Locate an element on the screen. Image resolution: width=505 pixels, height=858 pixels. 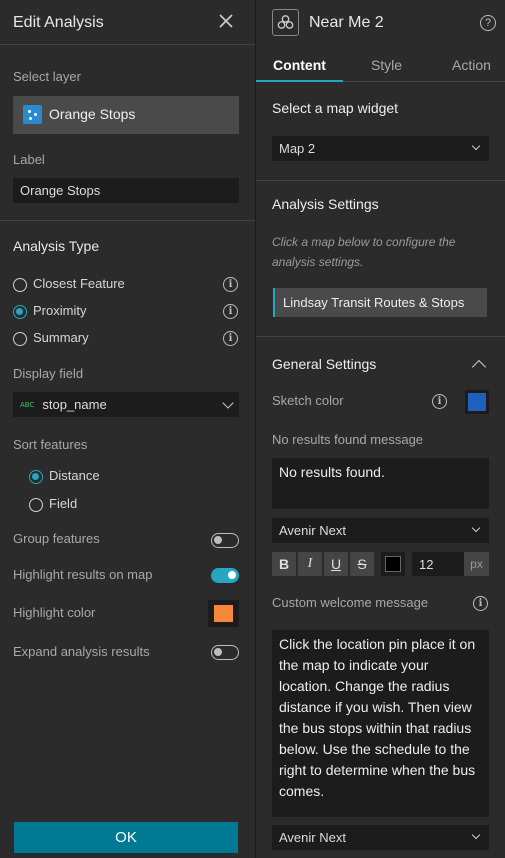
highlight-results-label: Highlight results on map is located at coordinates (83, 574).